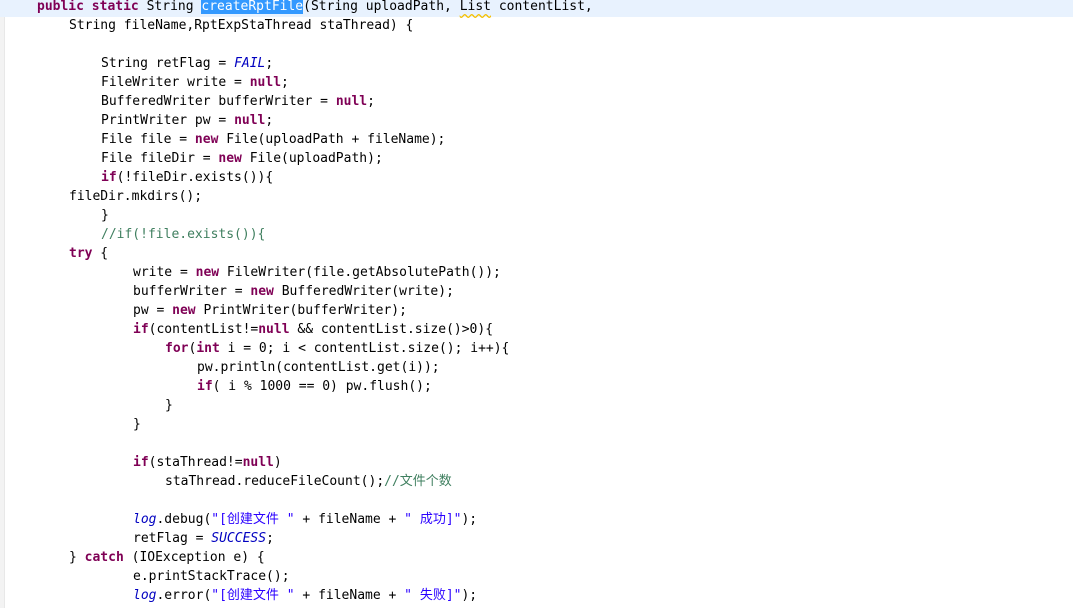 This screenshot has height=608, width=1073. Describe the element at coordinates (104, 557) in the screenshot. I see `keyword: catch` at that location.